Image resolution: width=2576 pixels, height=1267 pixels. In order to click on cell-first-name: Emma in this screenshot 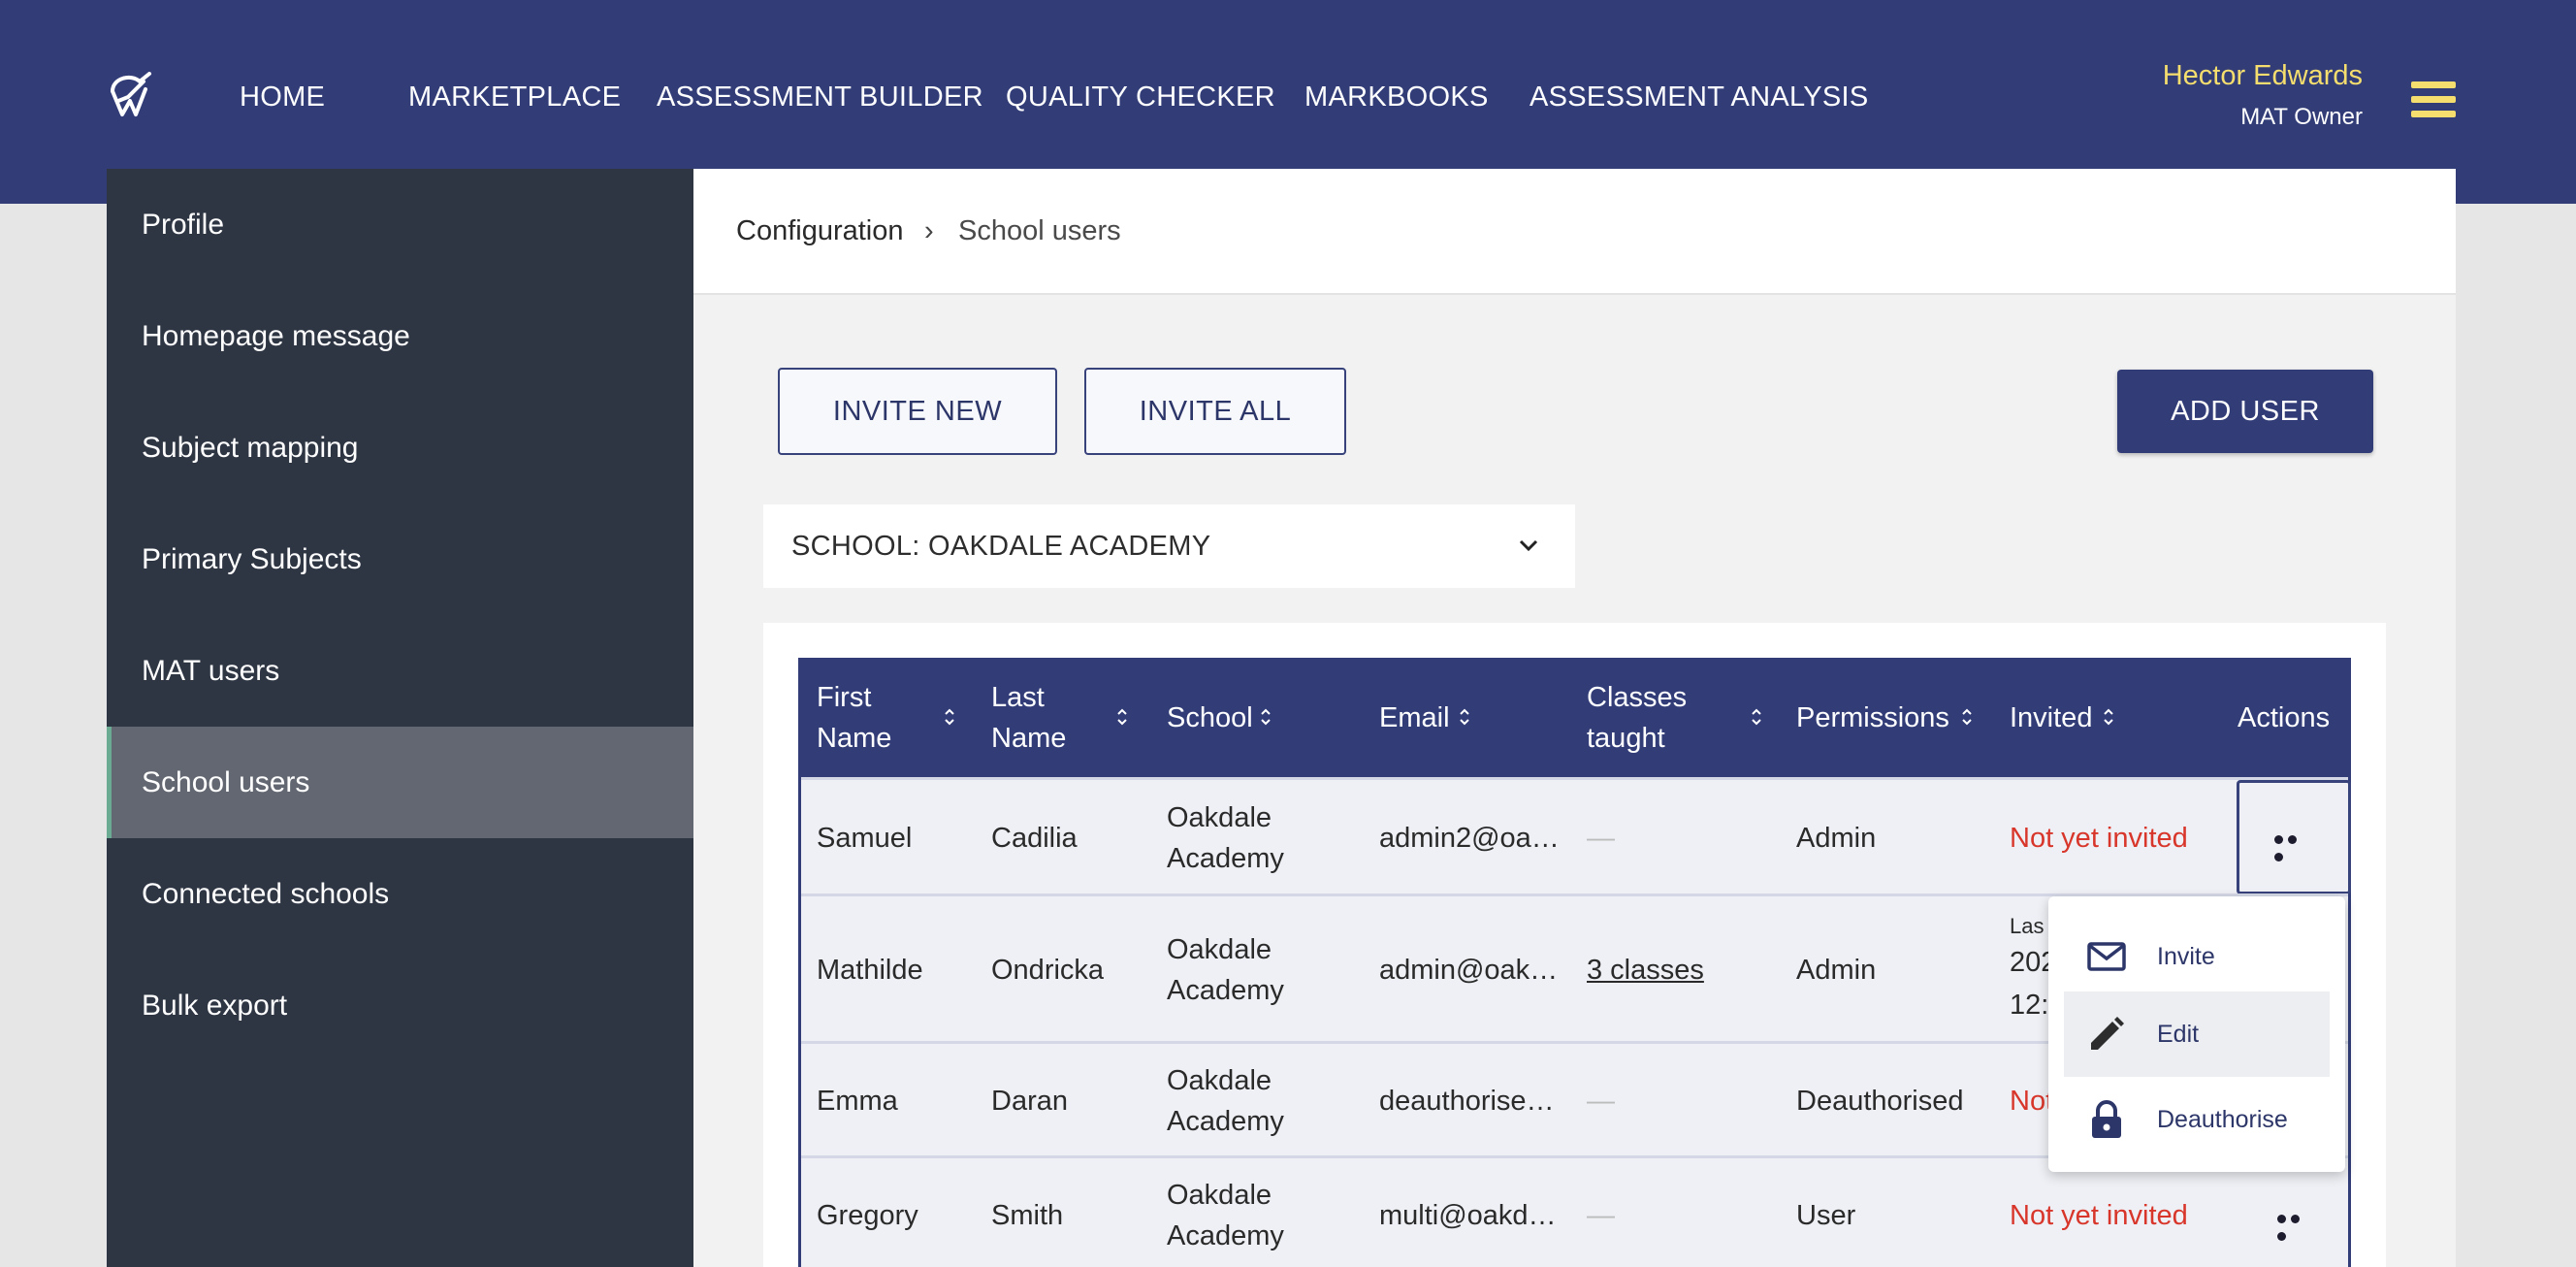, I will do `click(857, 1101)`.